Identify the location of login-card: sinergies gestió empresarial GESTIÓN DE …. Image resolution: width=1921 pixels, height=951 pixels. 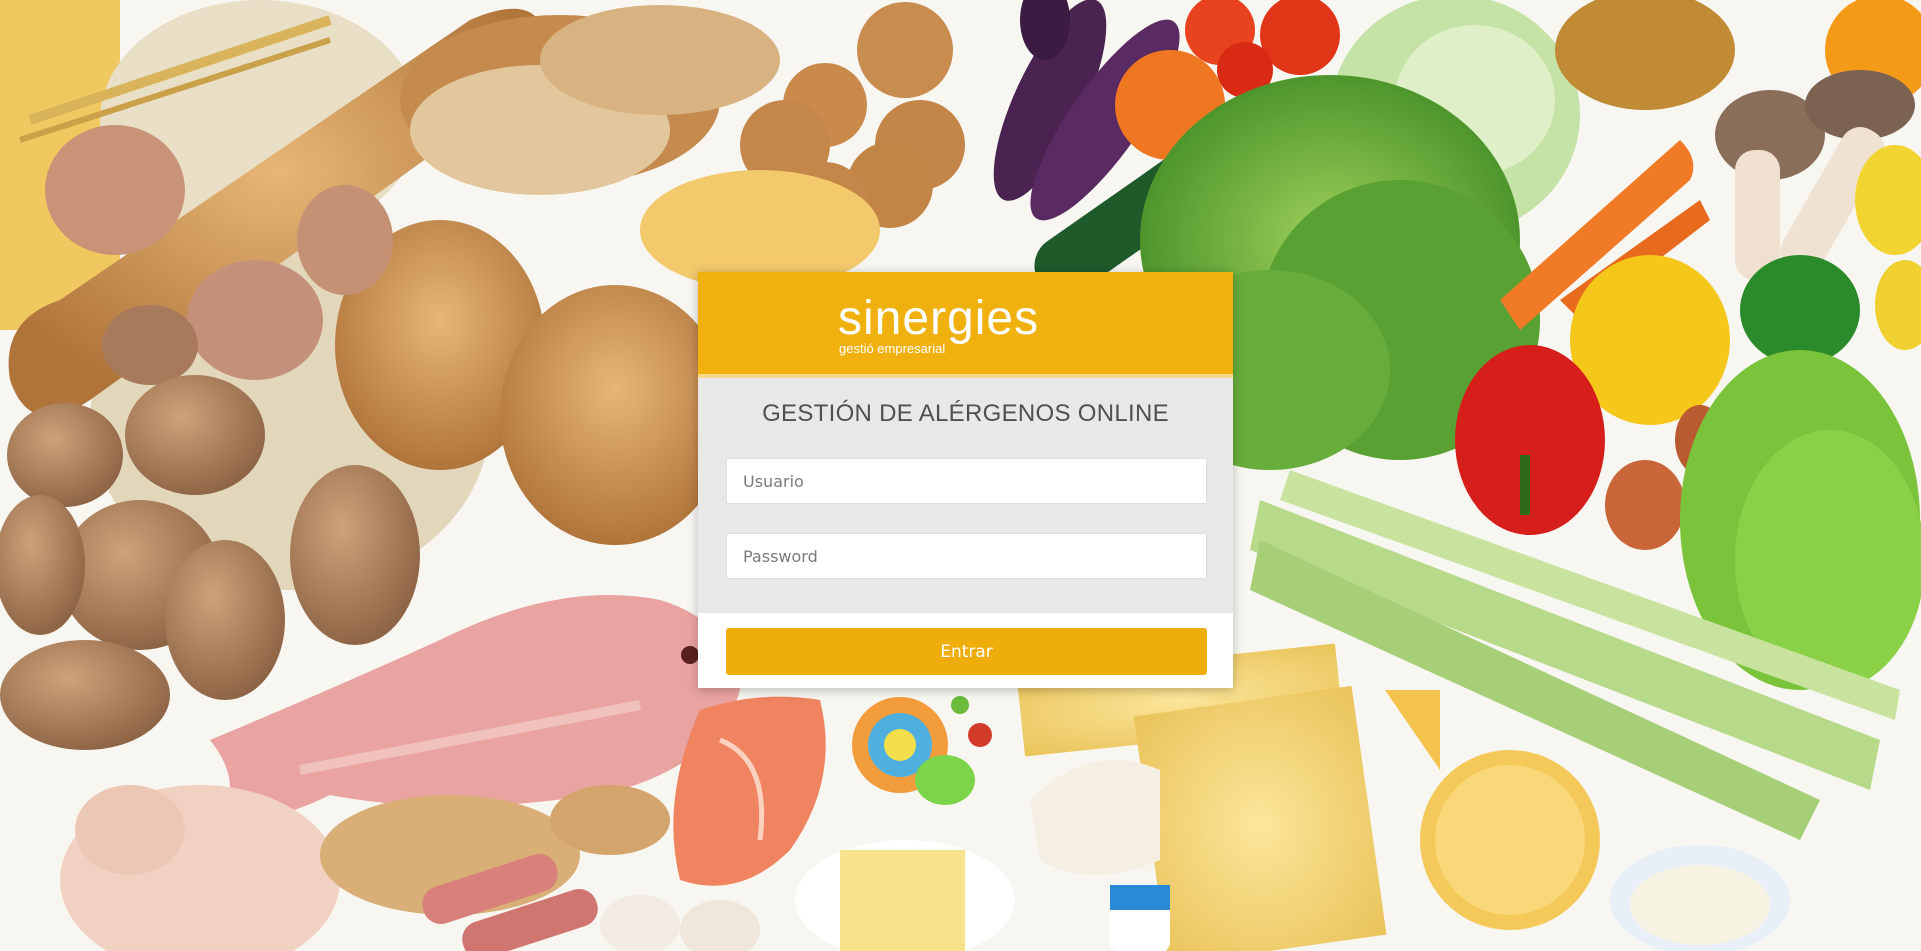
(965, 480).